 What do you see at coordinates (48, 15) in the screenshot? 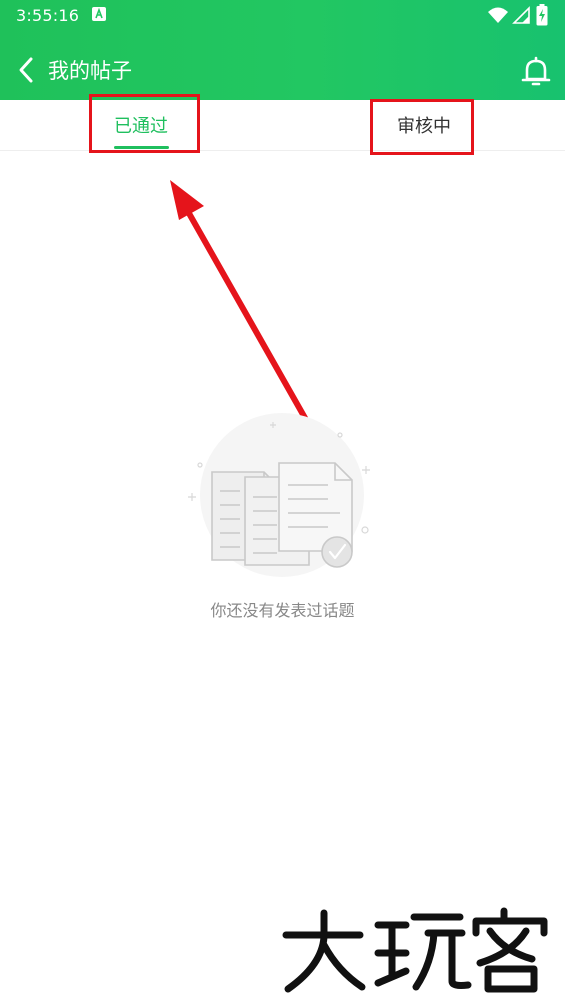
I see `status-time: 3:55:16` at bounding box center [48, 15].